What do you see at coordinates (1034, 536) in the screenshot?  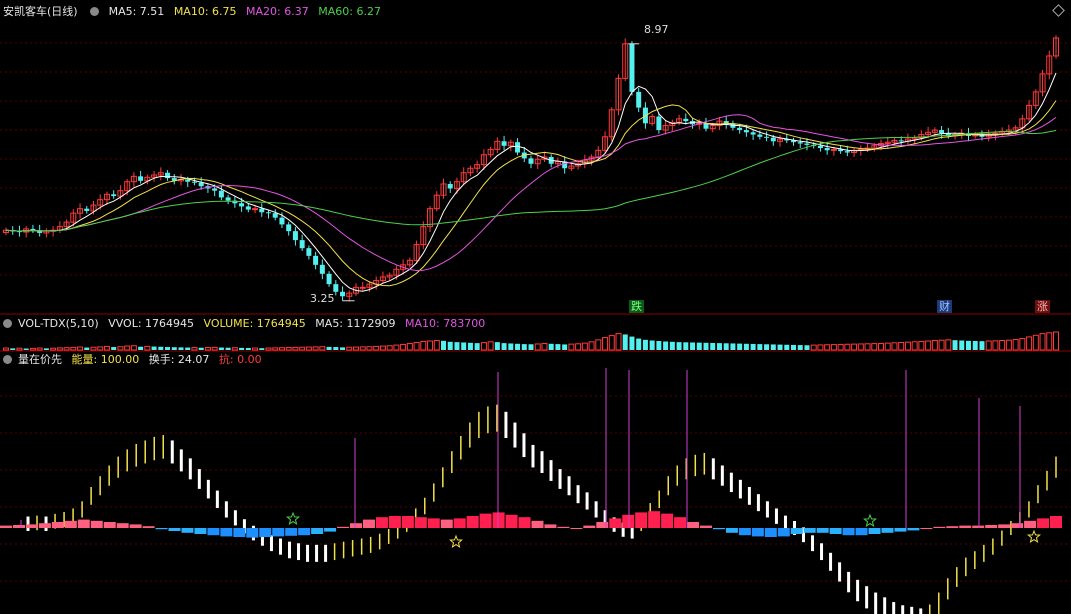 I see `yellow-star-icon` at bounding box center [1034, 536].